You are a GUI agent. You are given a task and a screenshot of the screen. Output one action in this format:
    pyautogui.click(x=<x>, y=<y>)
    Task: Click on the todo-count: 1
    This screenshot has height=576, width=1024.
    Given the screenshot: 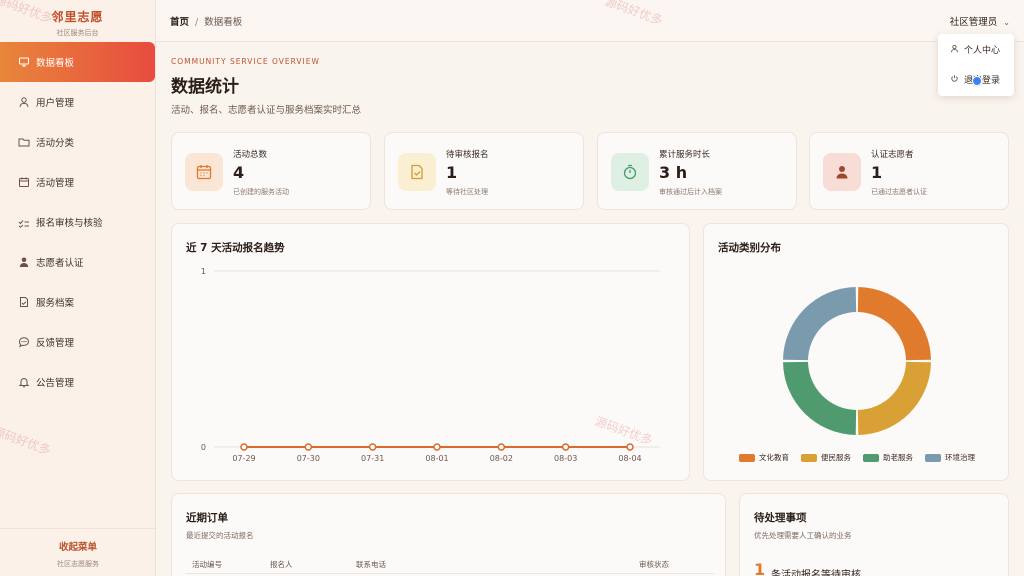 What is the action you would take?
    pyautogui.click(x=760, y=568)
    